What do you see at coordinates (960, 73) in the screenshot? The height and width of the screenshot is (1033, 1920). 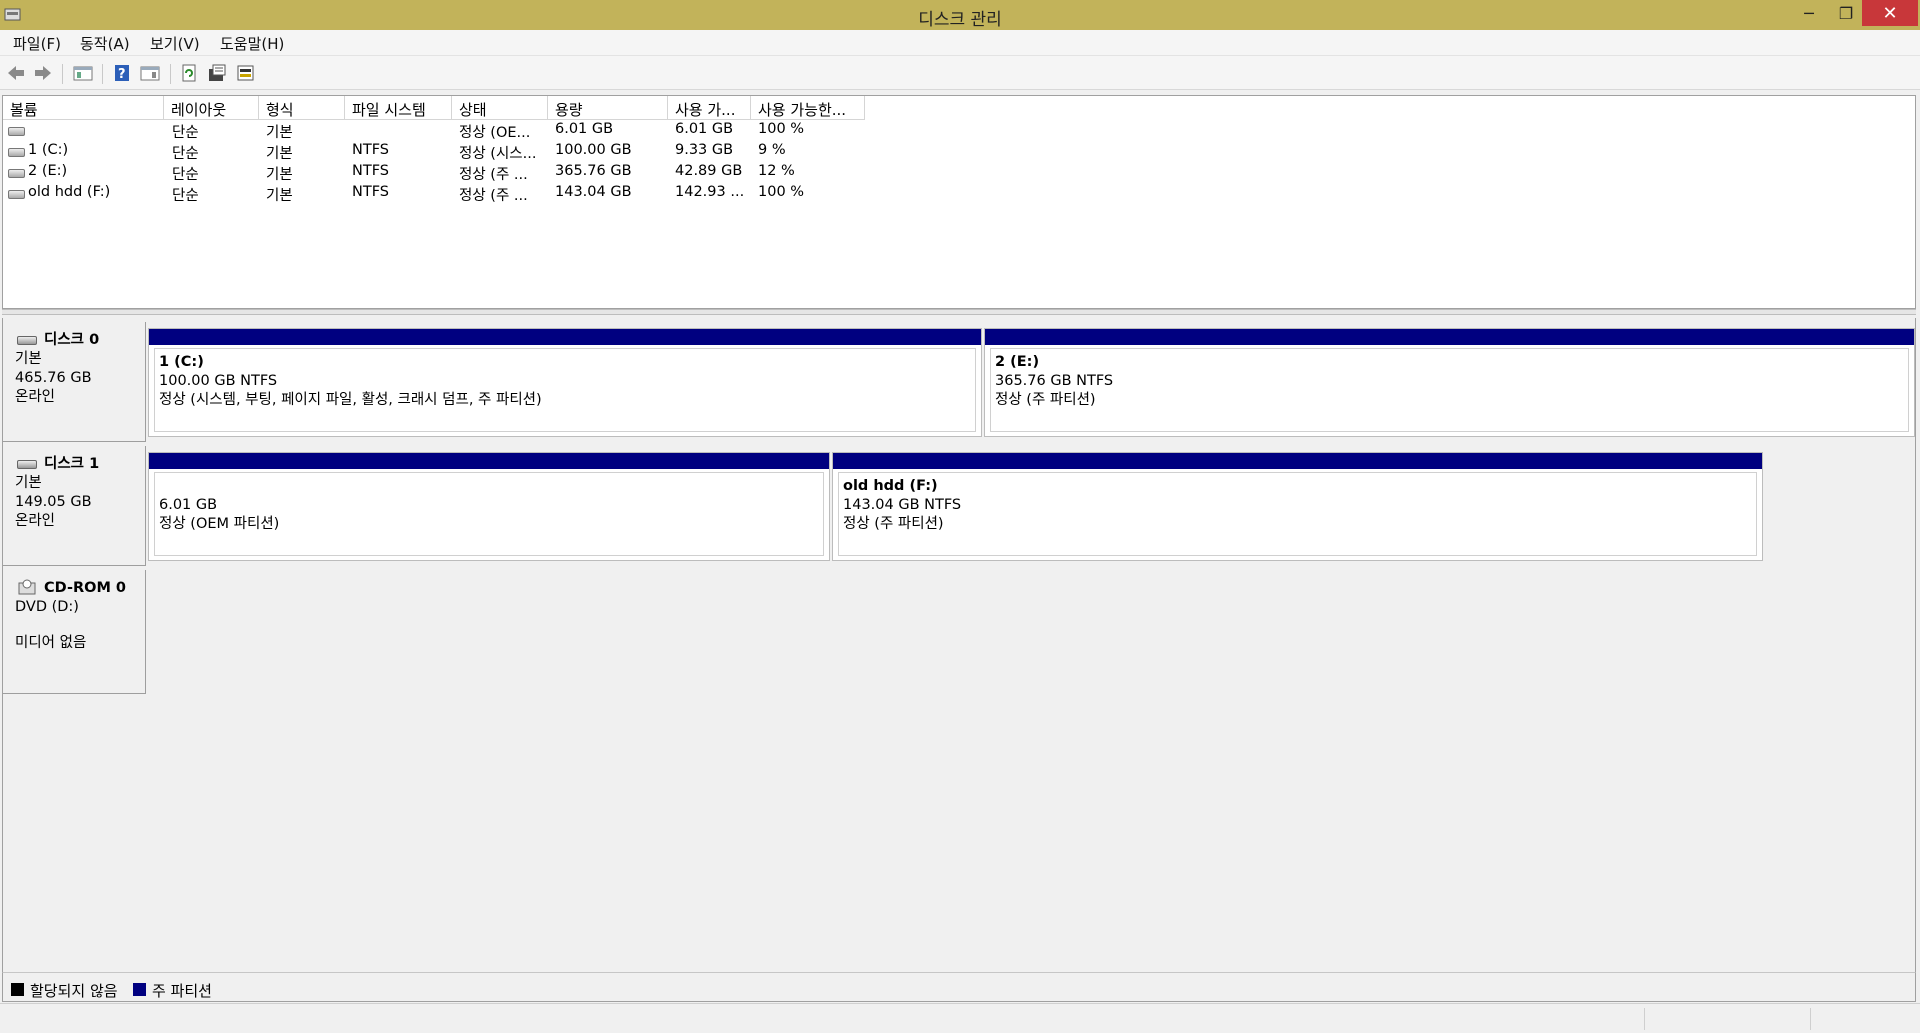 I see `toolbar: ?` at bounding box center [960, 73].